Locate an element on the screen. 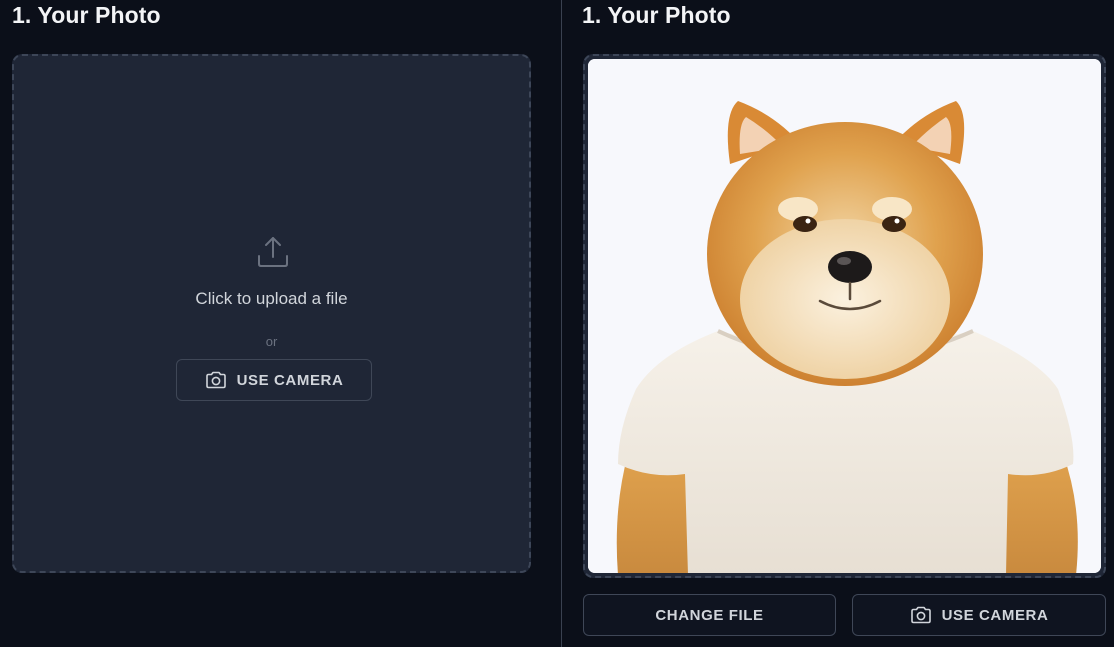  or-separator: or is located at coordinates (271, 341).